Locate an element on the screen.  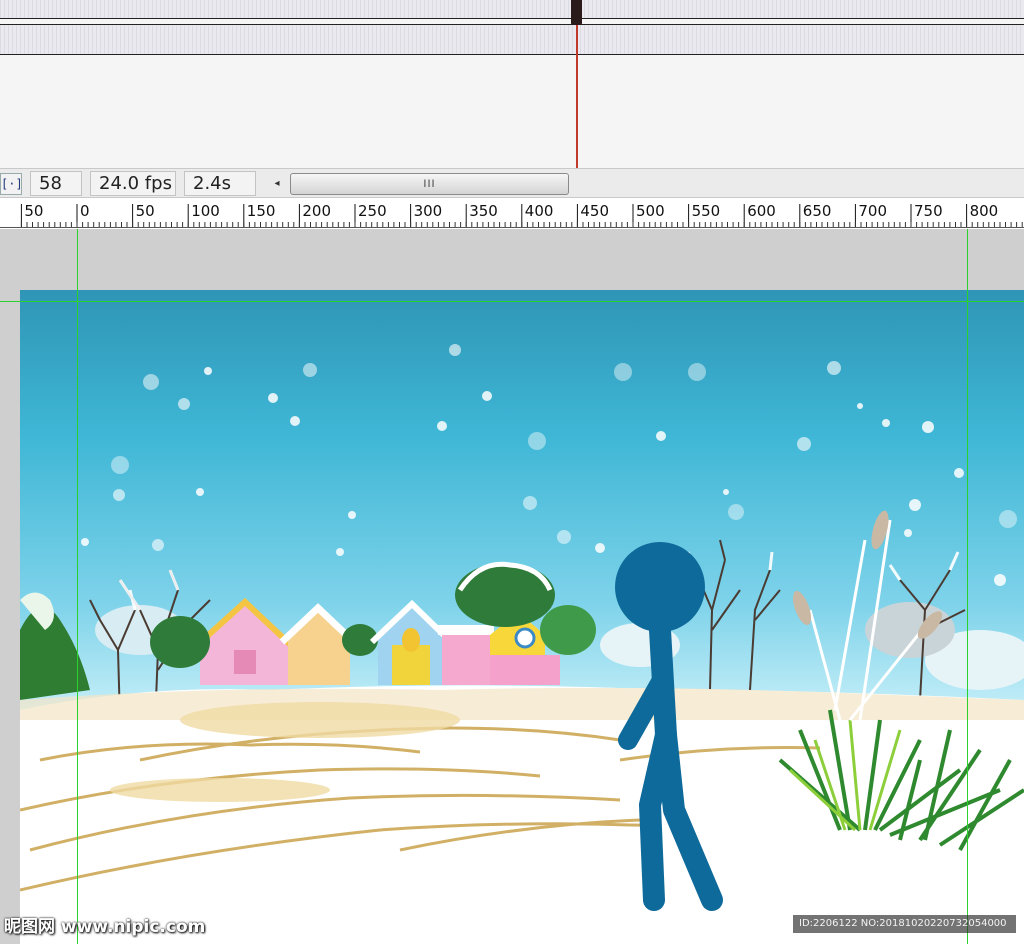
ruler-label: 400 is located at coordinates (539, 211).